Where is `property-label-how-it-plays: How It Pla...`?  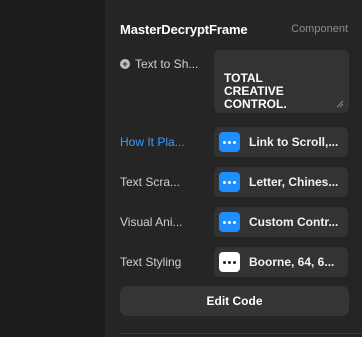
property-label-how-it-plays: How It Pla... is located at coordinates (167, 142).